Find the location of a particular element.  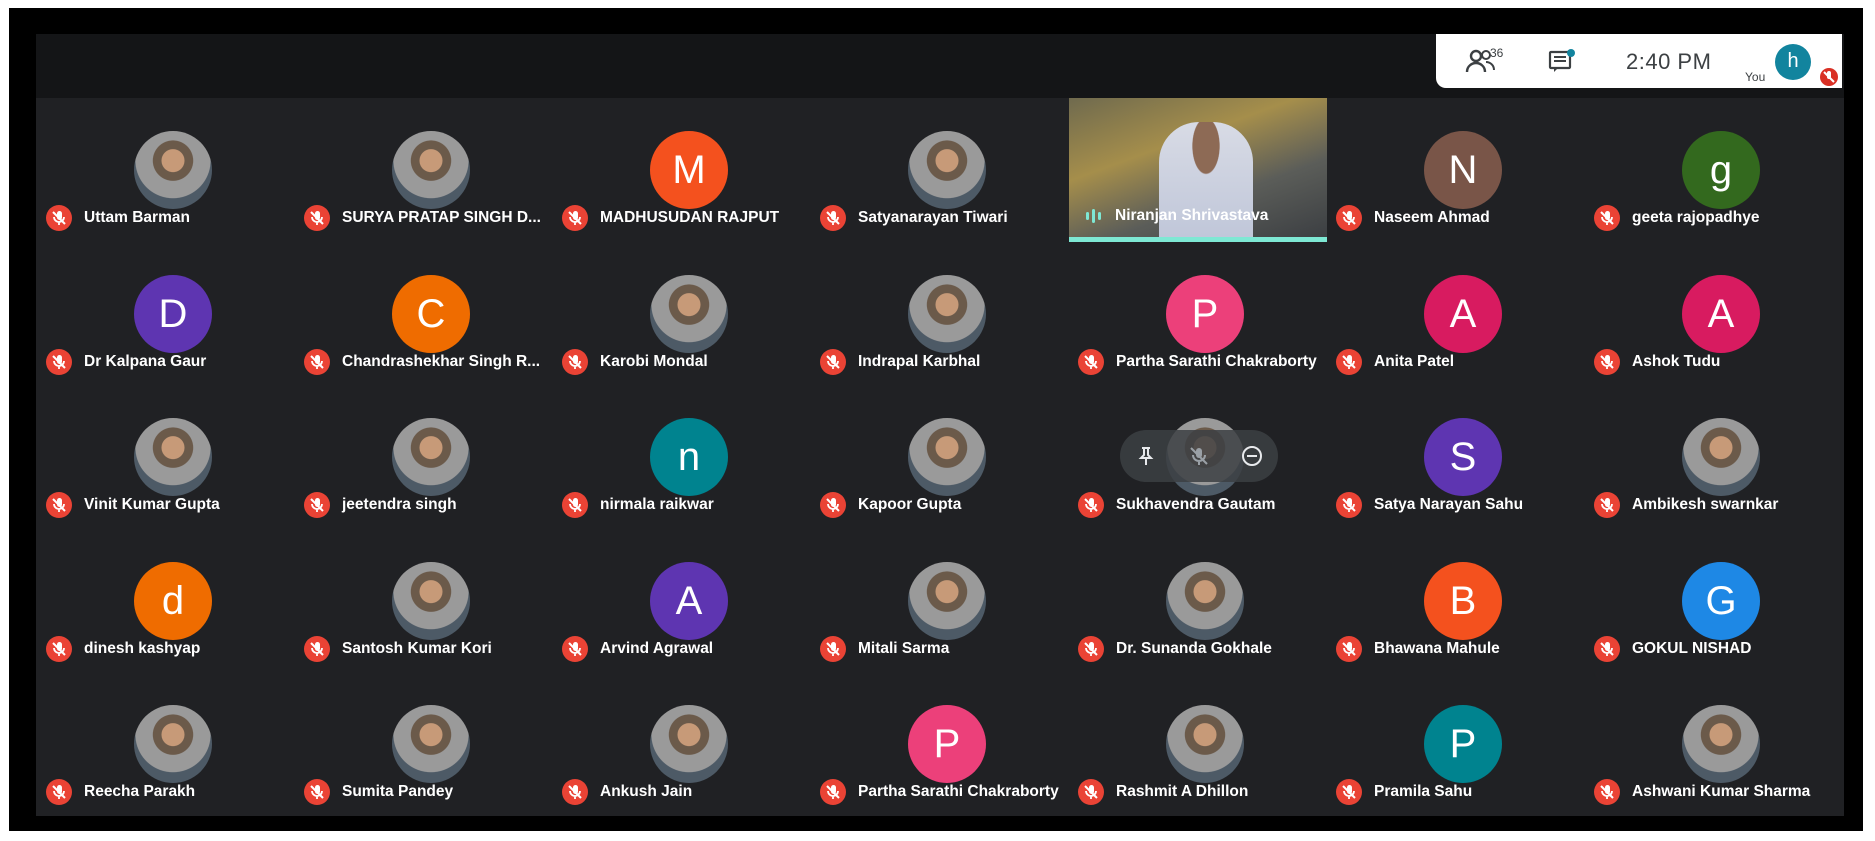

participant-avatar: d is located at coordinates (173, 601).